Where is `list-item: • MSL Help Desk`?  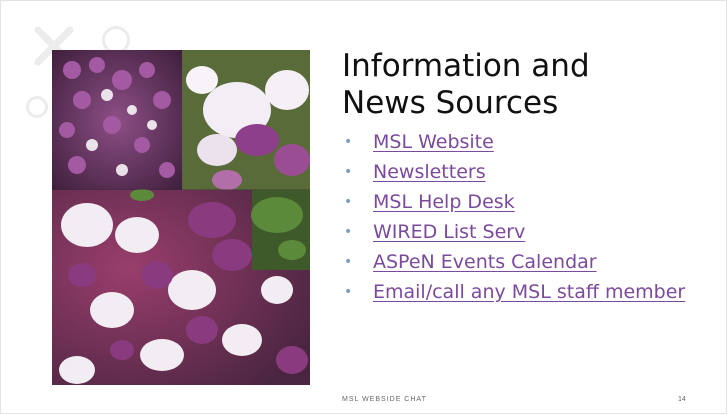
list-item: • MSL Help Desk is located at coordinates (514, 202).